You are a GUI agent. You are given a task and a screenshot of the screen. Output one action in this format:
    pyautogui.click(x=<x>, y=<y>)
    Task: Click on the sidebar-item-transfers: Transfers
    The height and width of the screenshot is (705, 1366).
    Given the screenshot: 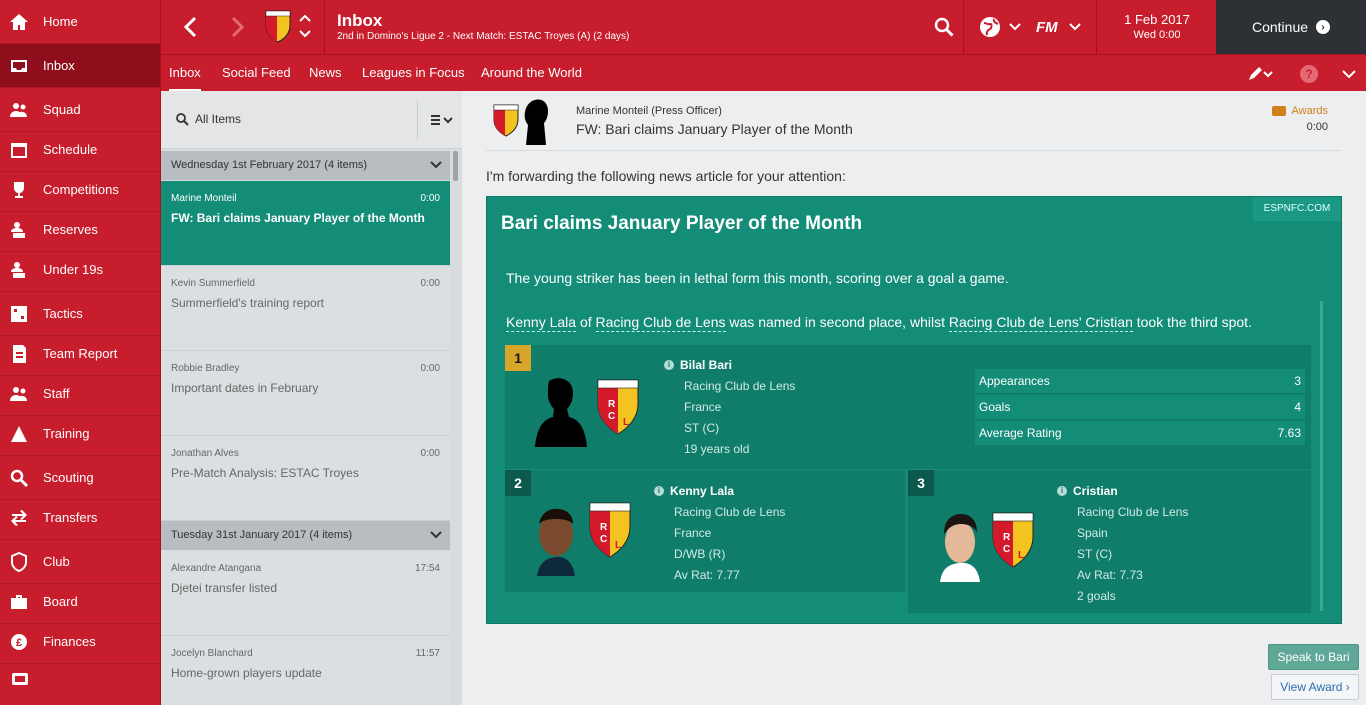 What is the action you would take?
    pyautogui.click(x=80, y=518)
    